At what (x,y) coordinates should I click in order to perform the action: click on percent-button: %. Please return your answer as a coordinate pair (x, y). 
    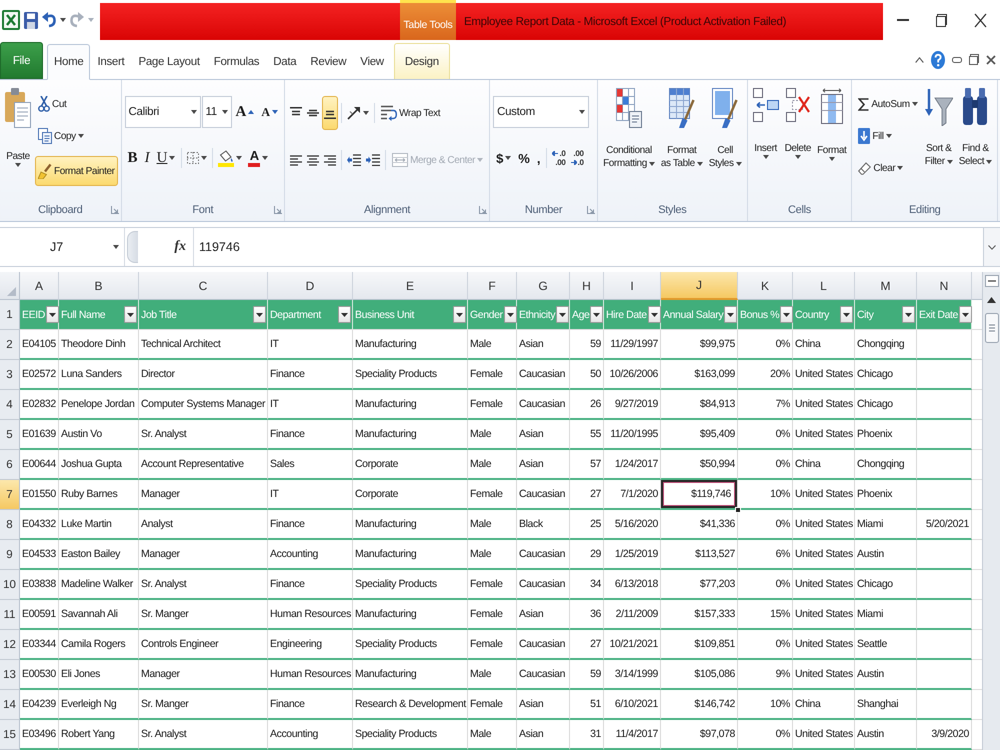
    Looking at the image, I should click on (524, 158).